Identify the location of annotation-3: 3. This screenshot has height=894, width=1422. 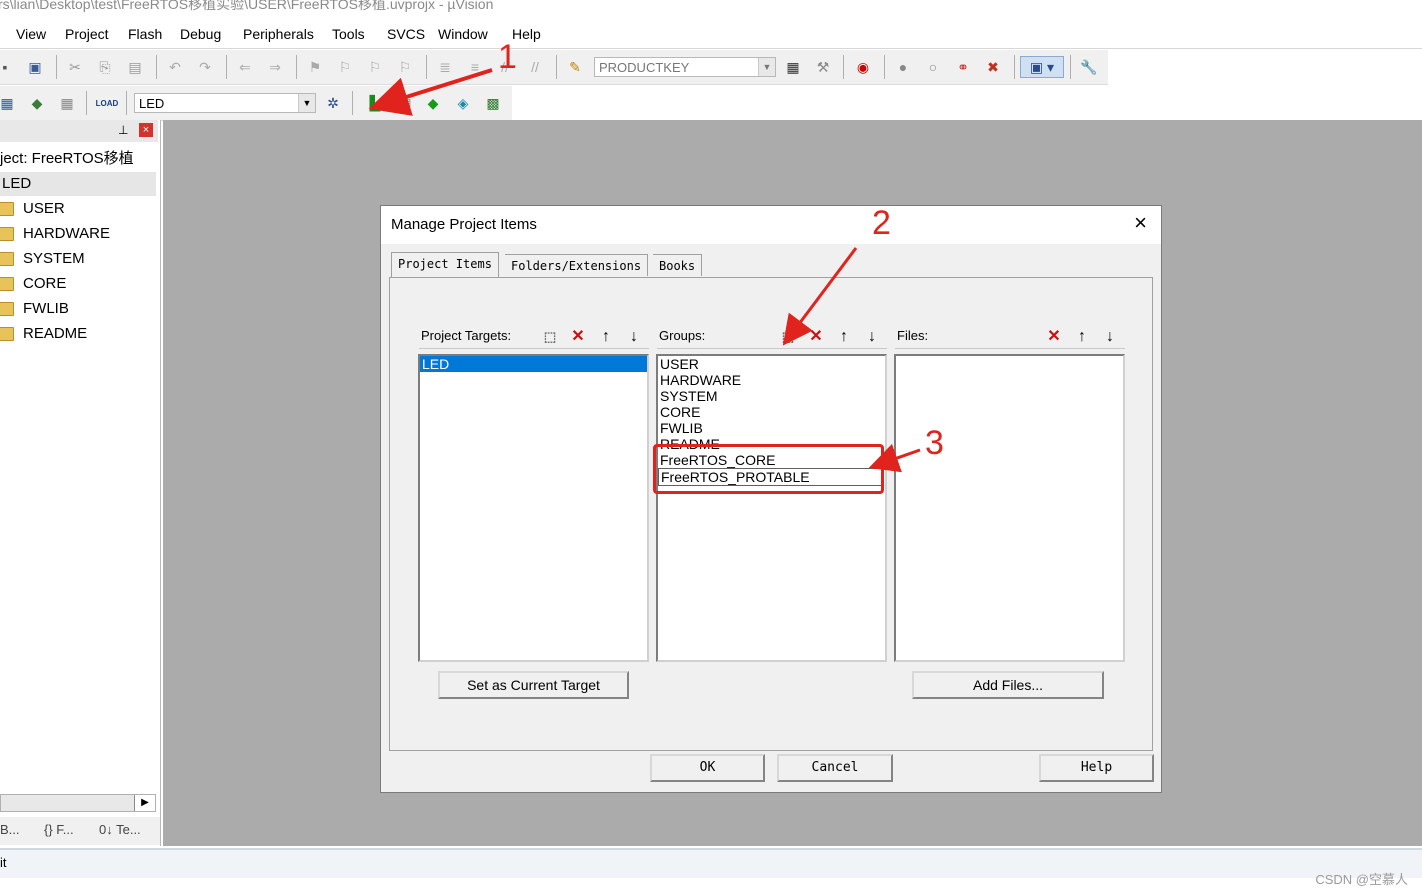
(934, 443).